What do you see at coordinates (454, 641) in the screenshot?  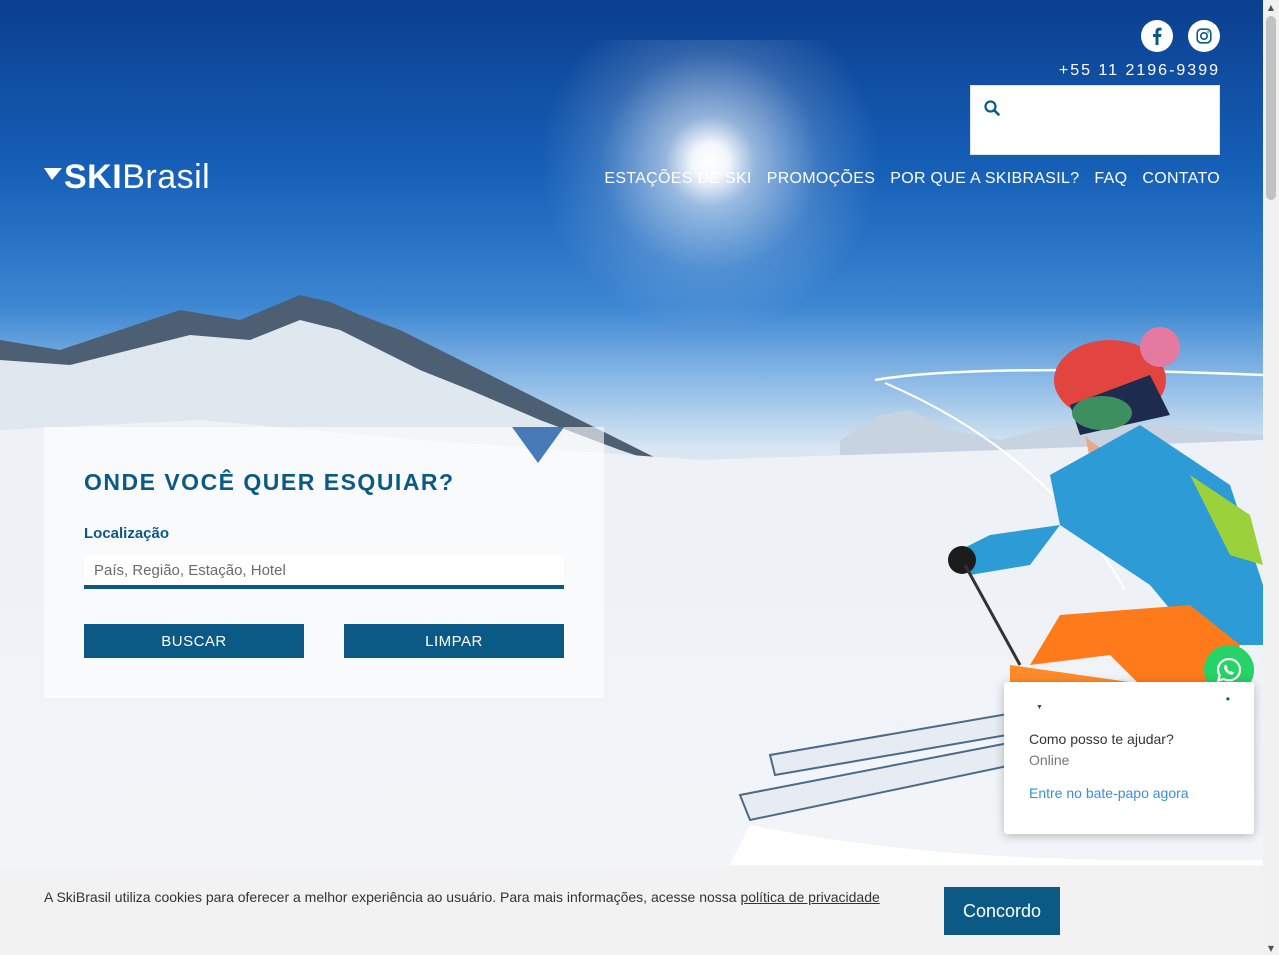 I see `limpar-button: LIMPAR` at bounding box center [454, 641].